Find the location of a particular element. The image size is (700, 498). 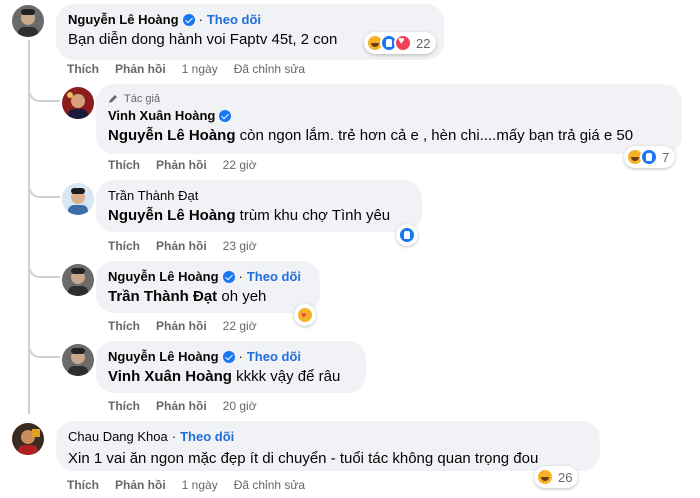

author-name: Trần Thành Đạt is located at coordinates (153, 196).